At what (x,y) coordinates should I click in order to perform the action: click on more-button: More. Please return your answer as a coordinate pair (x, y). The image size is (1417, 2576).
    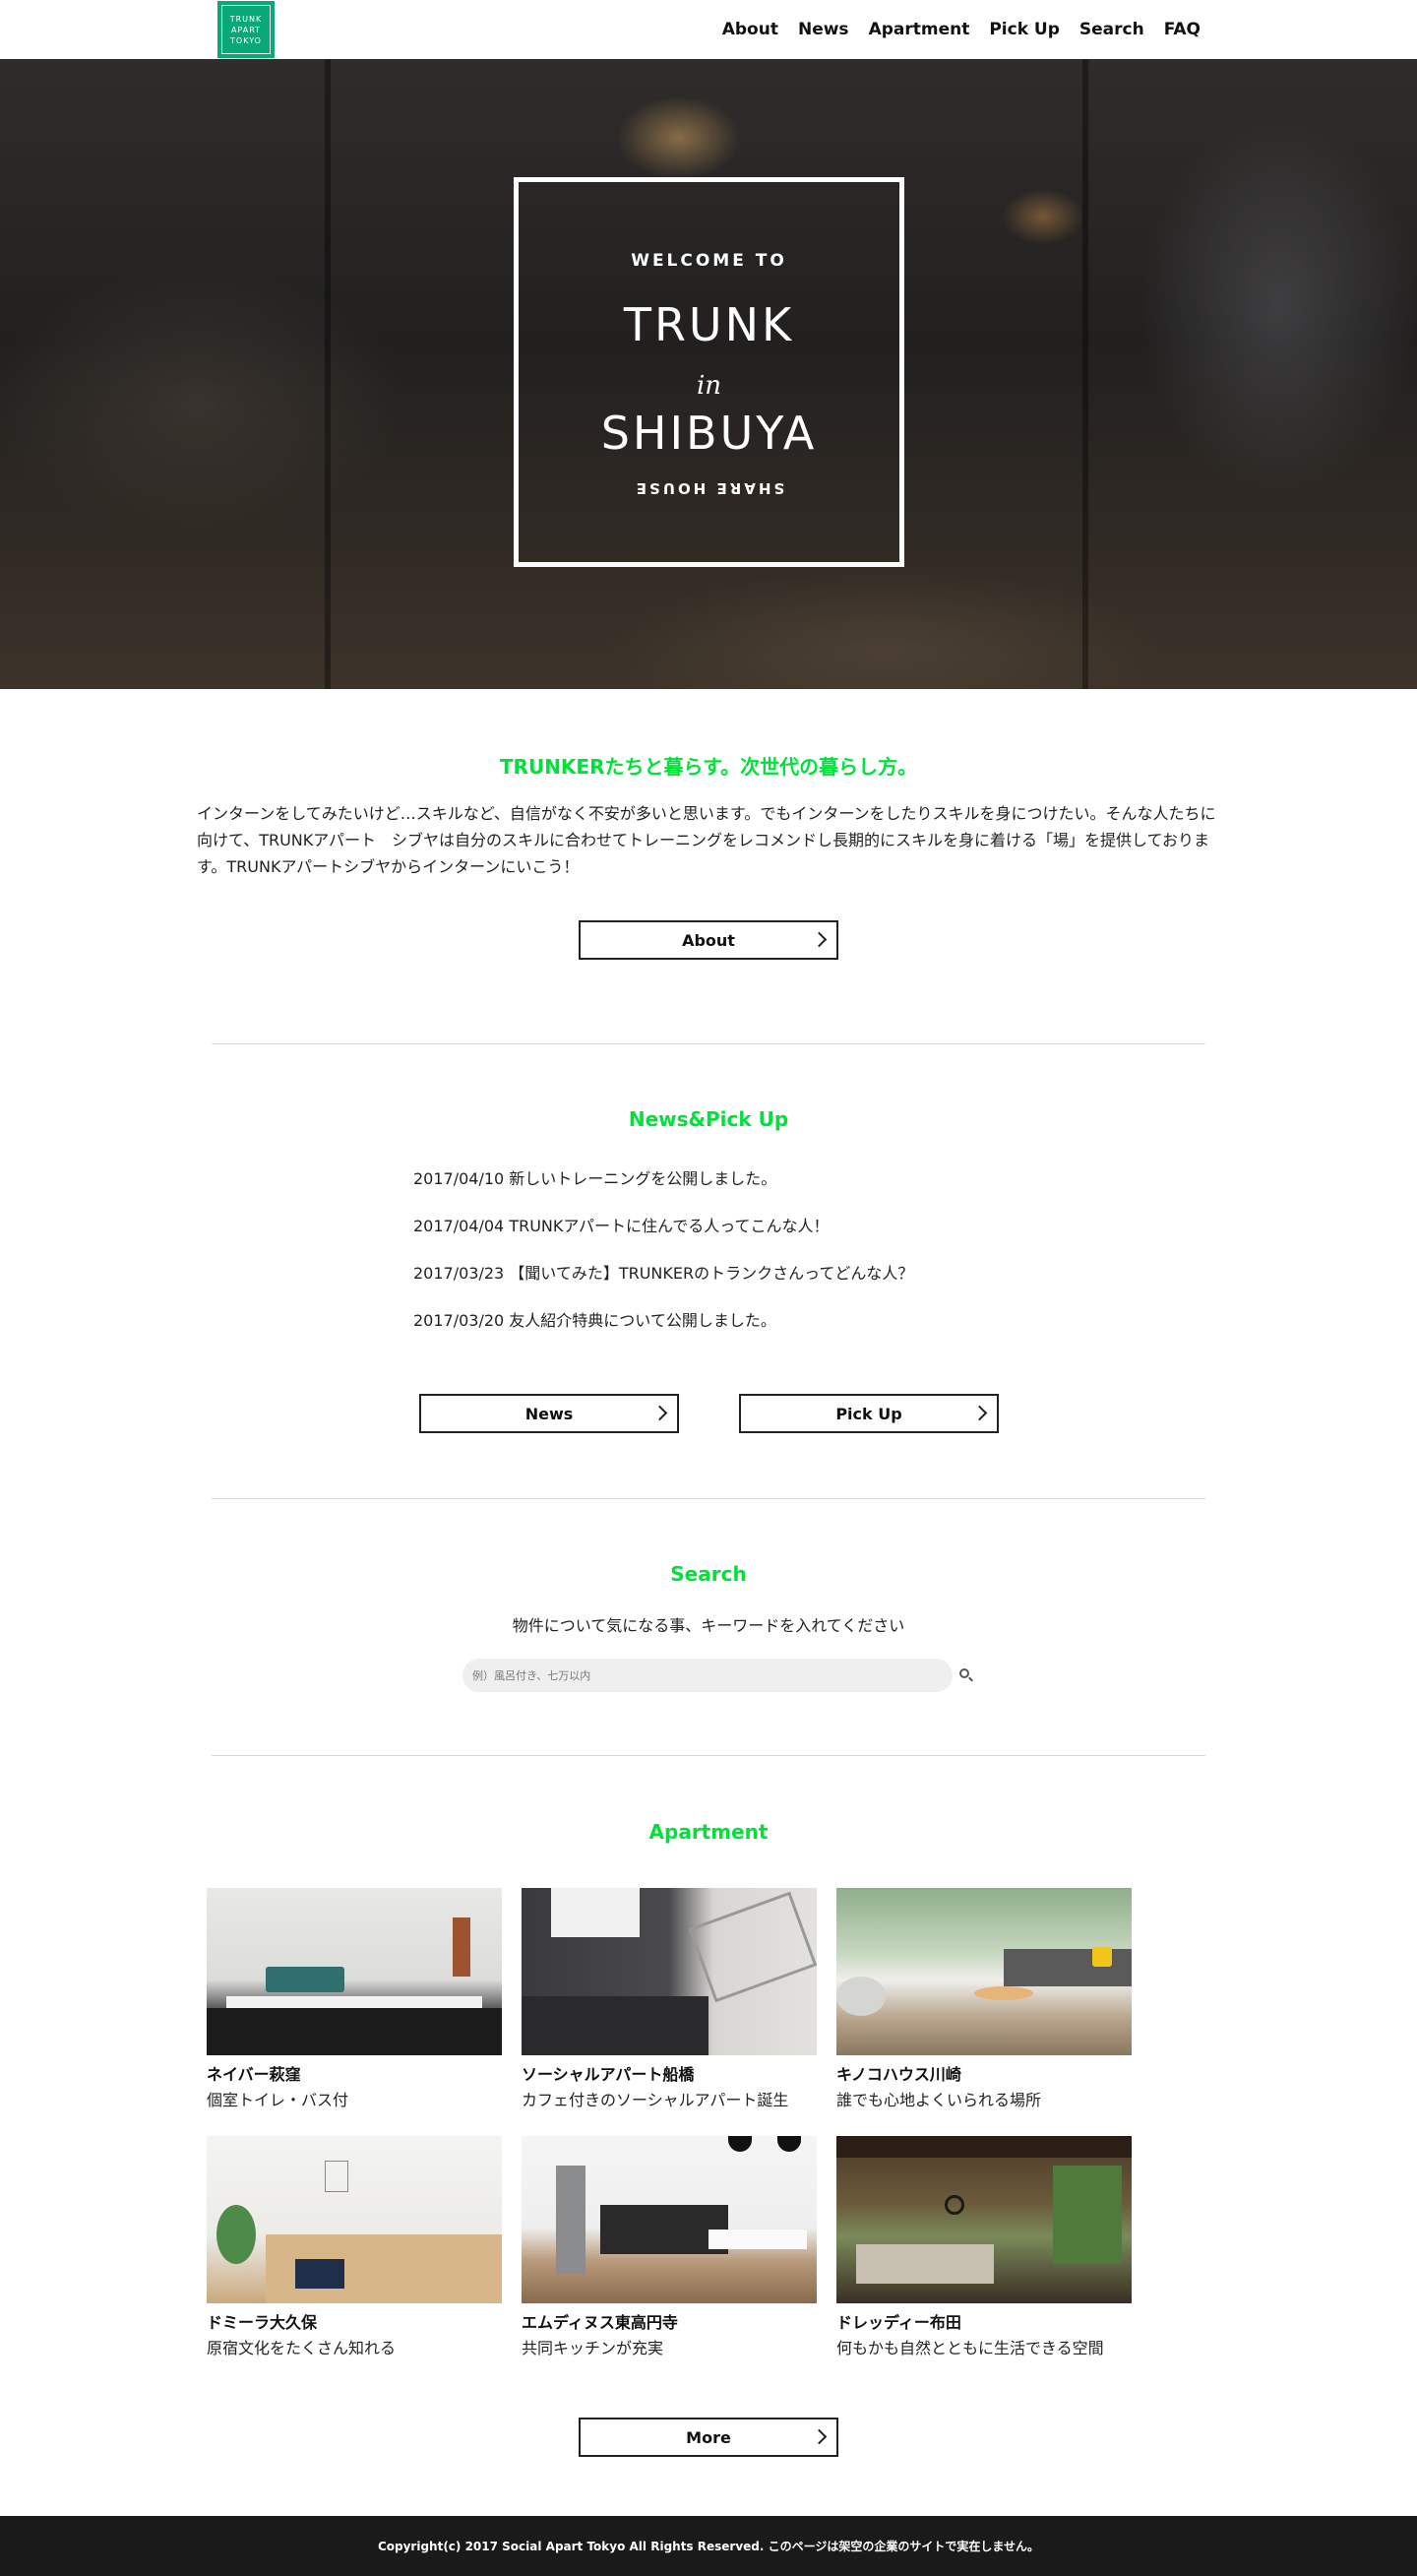
    Looking at the image, I should click on (708, 2437).